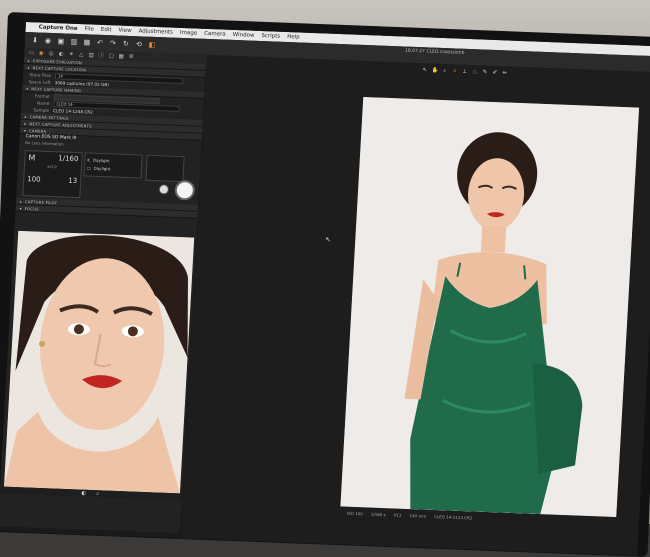  Describe the element at coordinates (61, 41) in the screenshot. I see `camera-icon: ▣` at that location.